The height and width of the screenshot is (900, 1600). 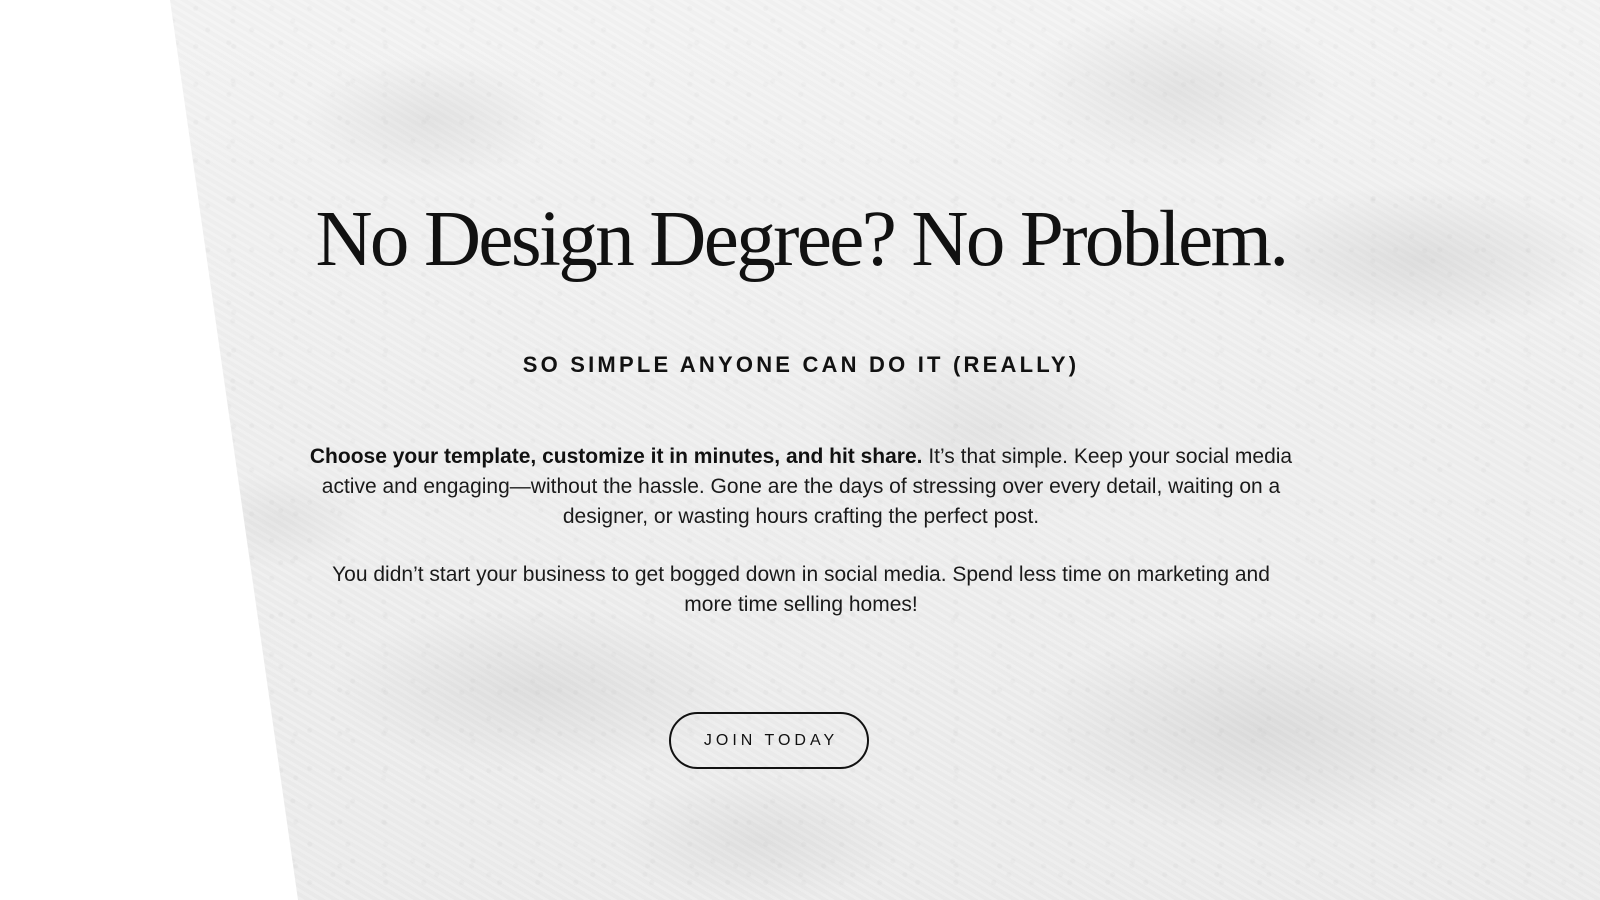 What do you see at coordinates (802, 239) in the screenshot?
I see `hero-headline: No Design Degree? No Problem.` at bounding box center [802, 239].